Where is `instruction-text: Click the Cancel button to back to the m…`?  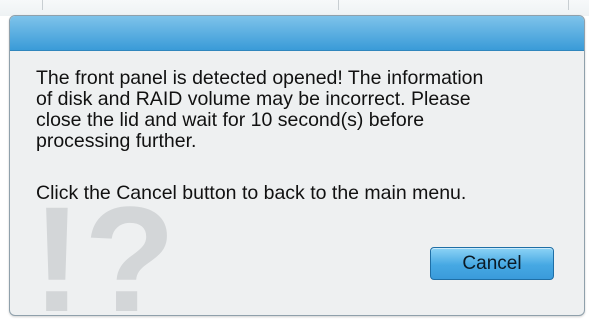 instruction-text: Click the Cancel button to back to the m… is located at coordinates (251, 193).